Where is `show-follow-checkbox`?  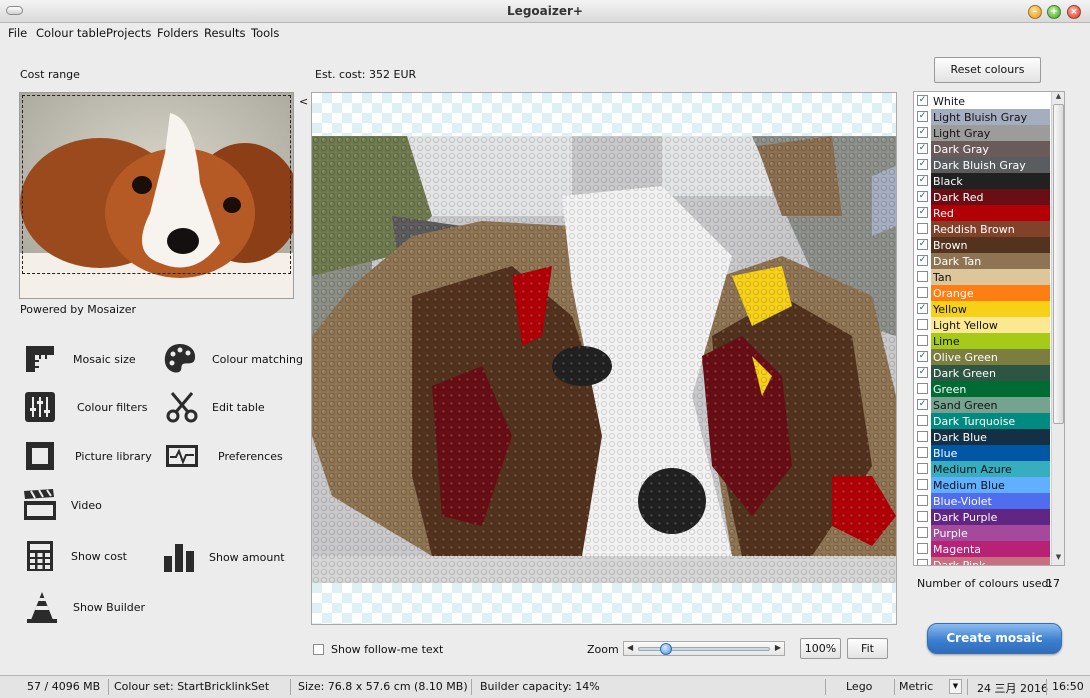 show-follow-checkbox is located at coordinates (318, 649).